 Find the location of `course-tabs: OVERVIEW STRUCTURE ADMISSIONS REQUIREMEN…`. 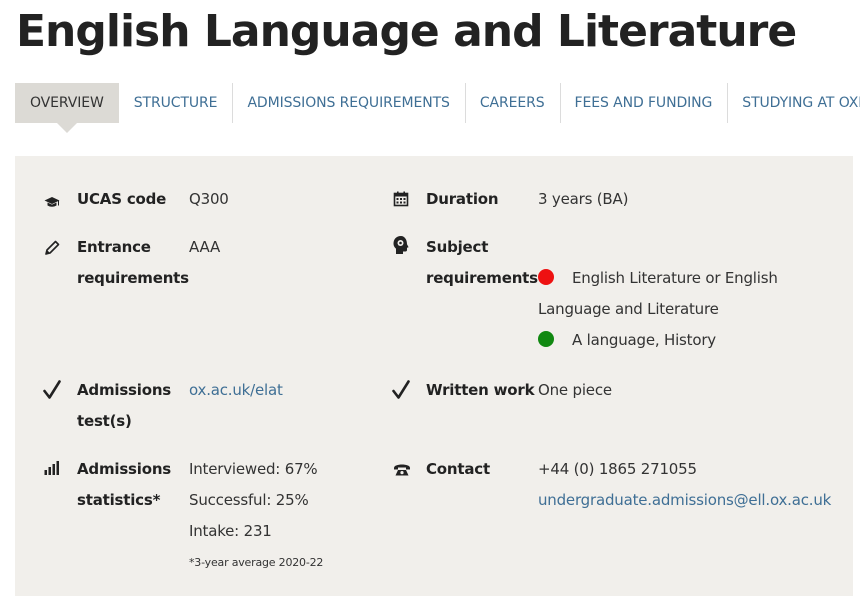

course-tabs: OVERVIEW STRUCTURE ADMISSIONS REQUIREMEN… is located at coordinates (437, 108).